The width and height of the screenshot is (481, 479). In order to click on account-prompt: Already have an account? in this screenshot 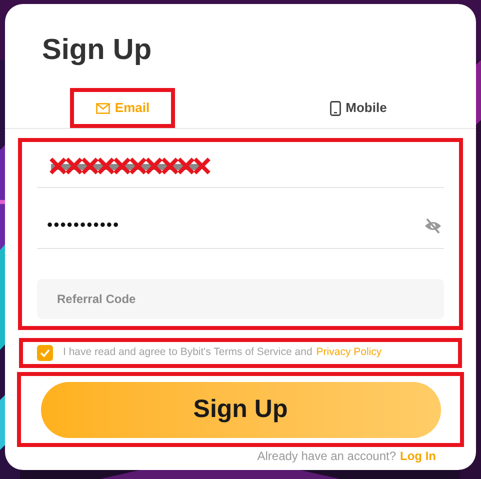, I will do `click(326, 456)`.